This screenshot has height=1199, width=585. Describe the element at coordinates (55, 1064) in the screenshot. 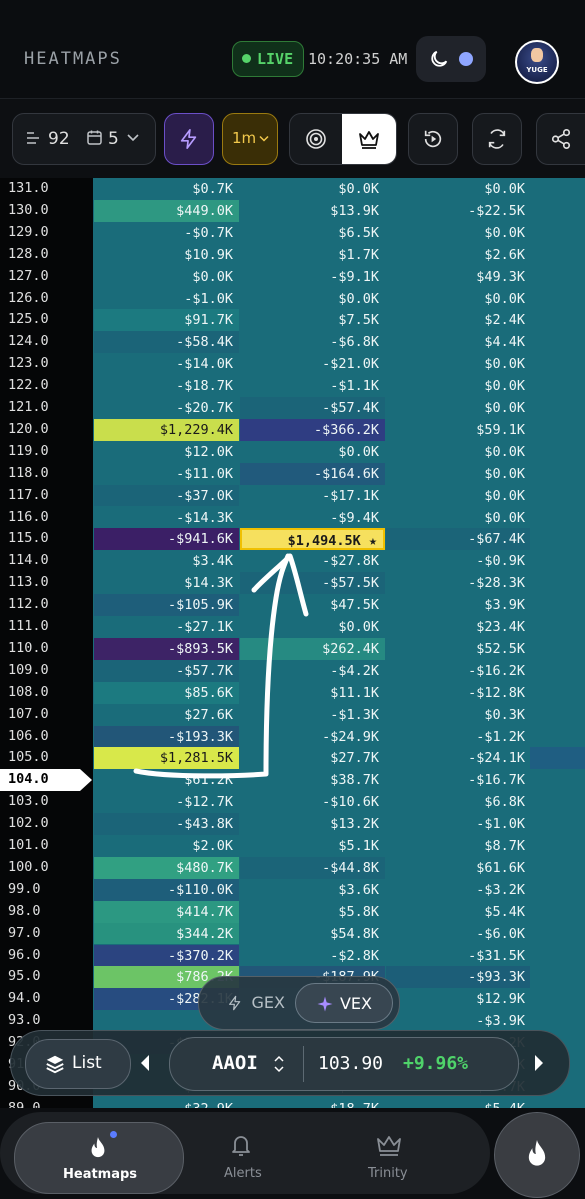

I see `layers-icon` at that location.